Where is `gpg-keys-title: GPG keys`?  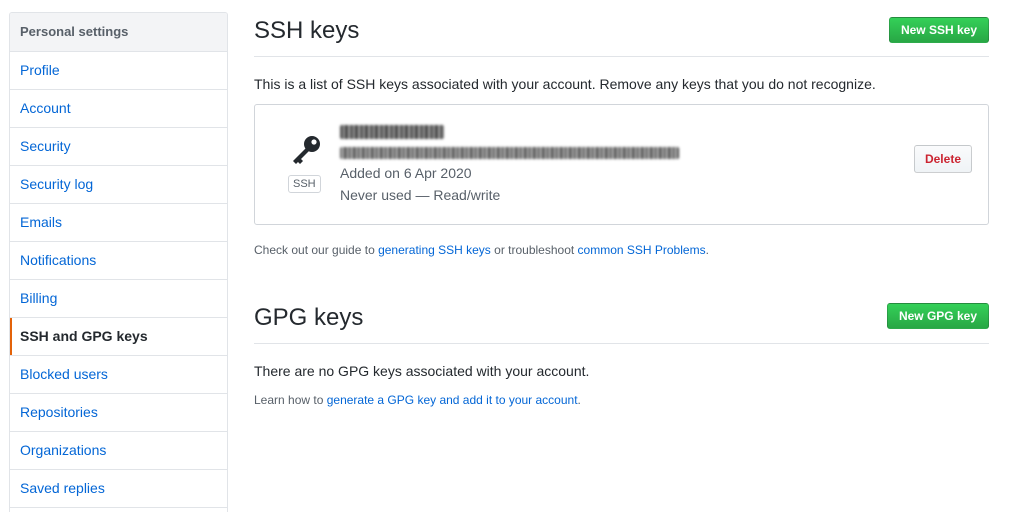
gpg-keys-title: GPG keys is located at coordinates (309, 317).